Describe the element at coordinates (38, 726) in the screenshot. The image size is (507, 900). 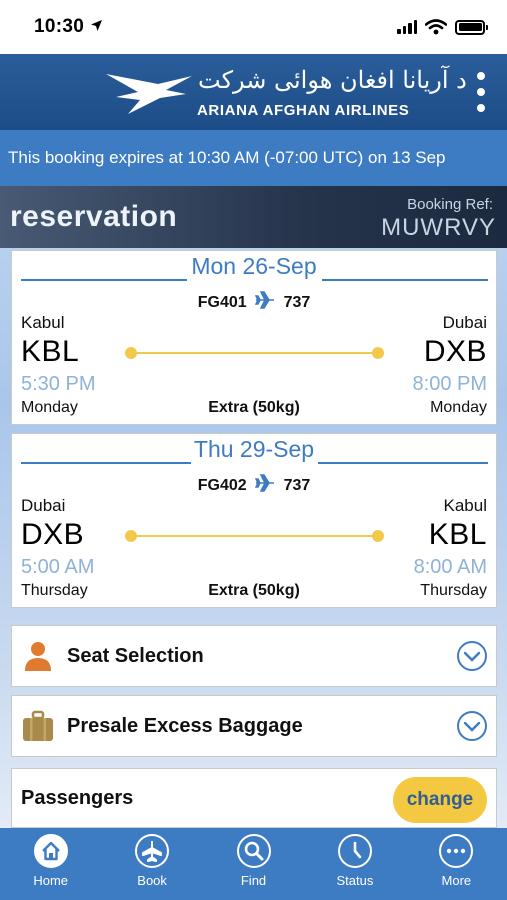
I see `suitcase-icon` at that location.